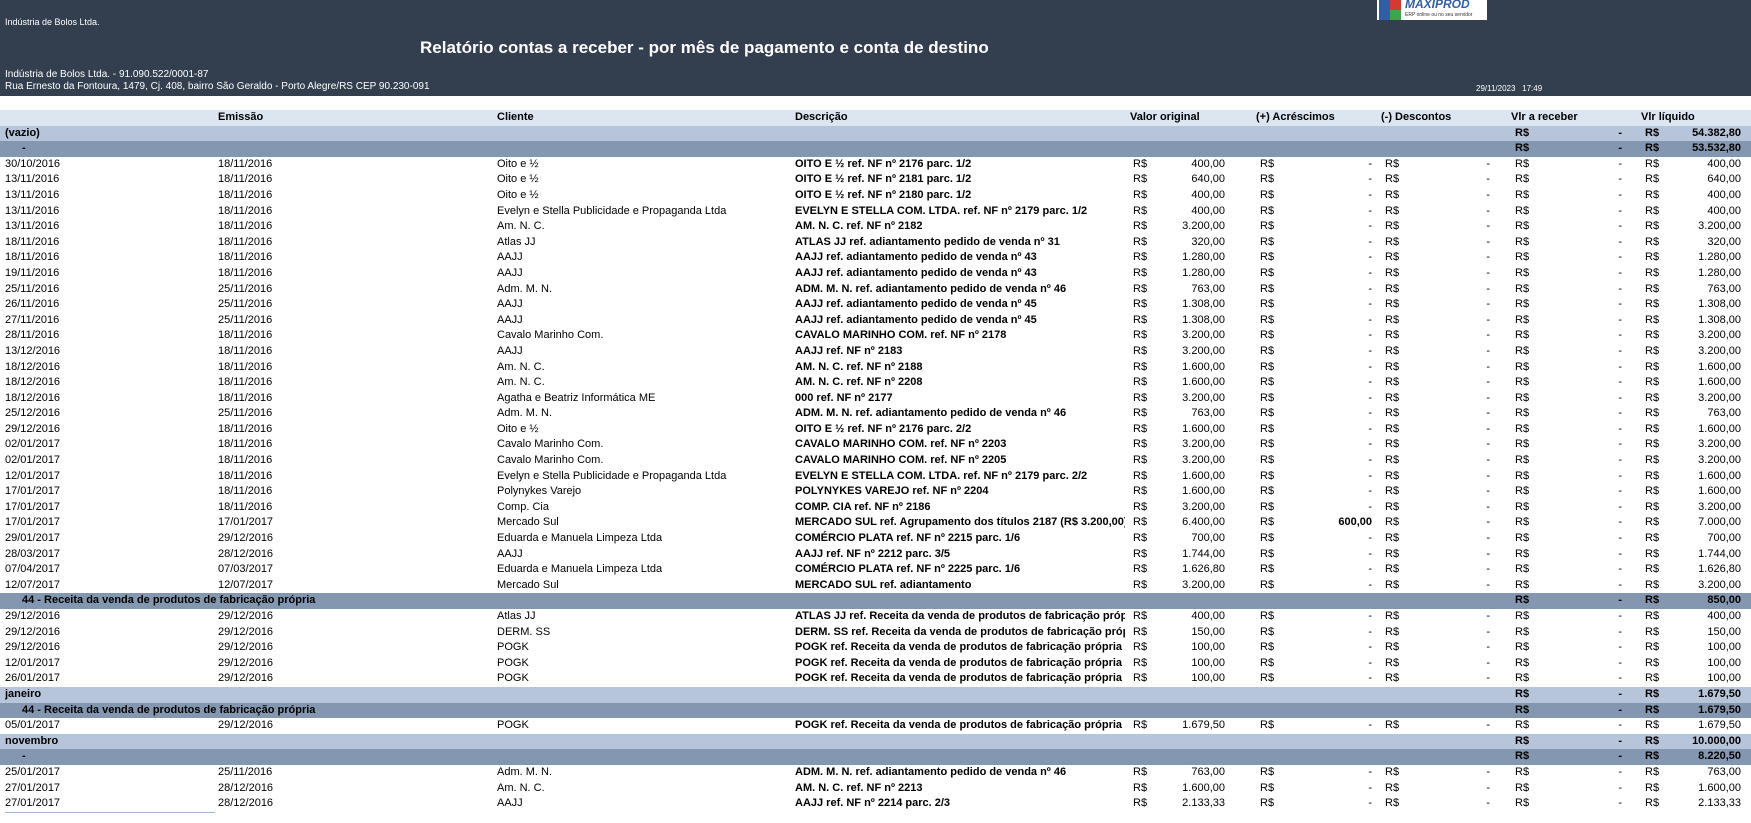 The image size is (1751, 823). I want to click on col-header-cliente: Cliente, so click(515, 117).